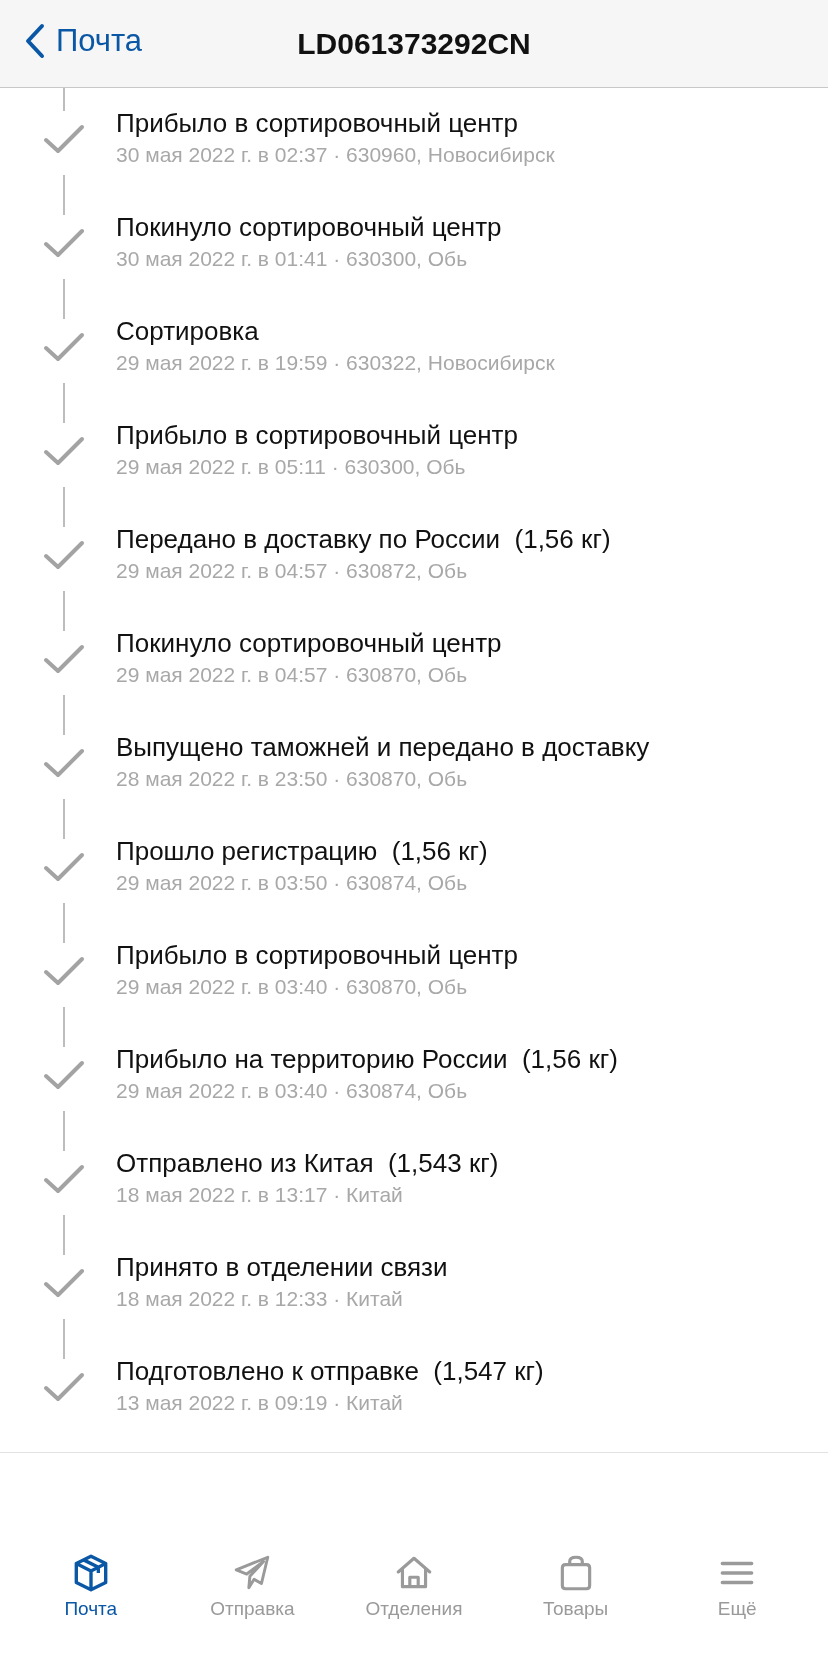 The height and width of the screenshot is (1666, 828). What do you see at coordinates (383, 747) in the screenshot?
I see `event-title: Выпущено таможней и передано в доставку` at bounding box center [383, 747].